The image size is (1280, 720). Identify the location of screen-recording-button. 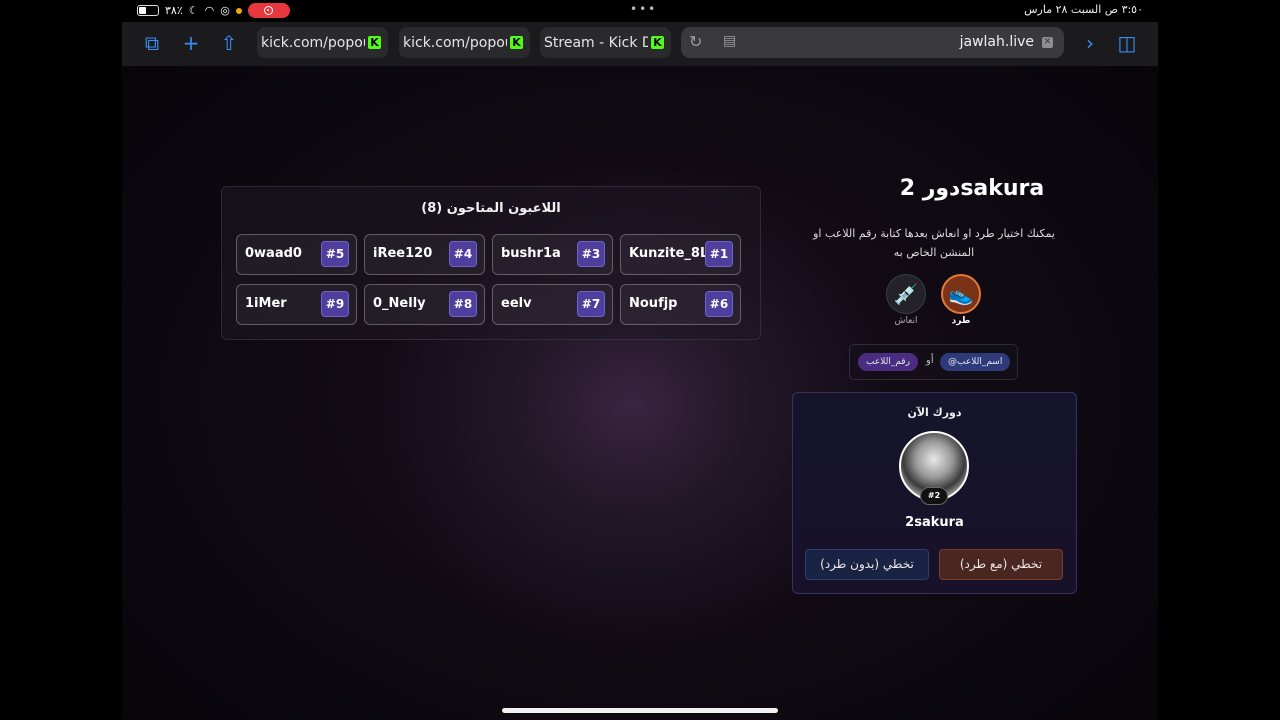
(268, 10).